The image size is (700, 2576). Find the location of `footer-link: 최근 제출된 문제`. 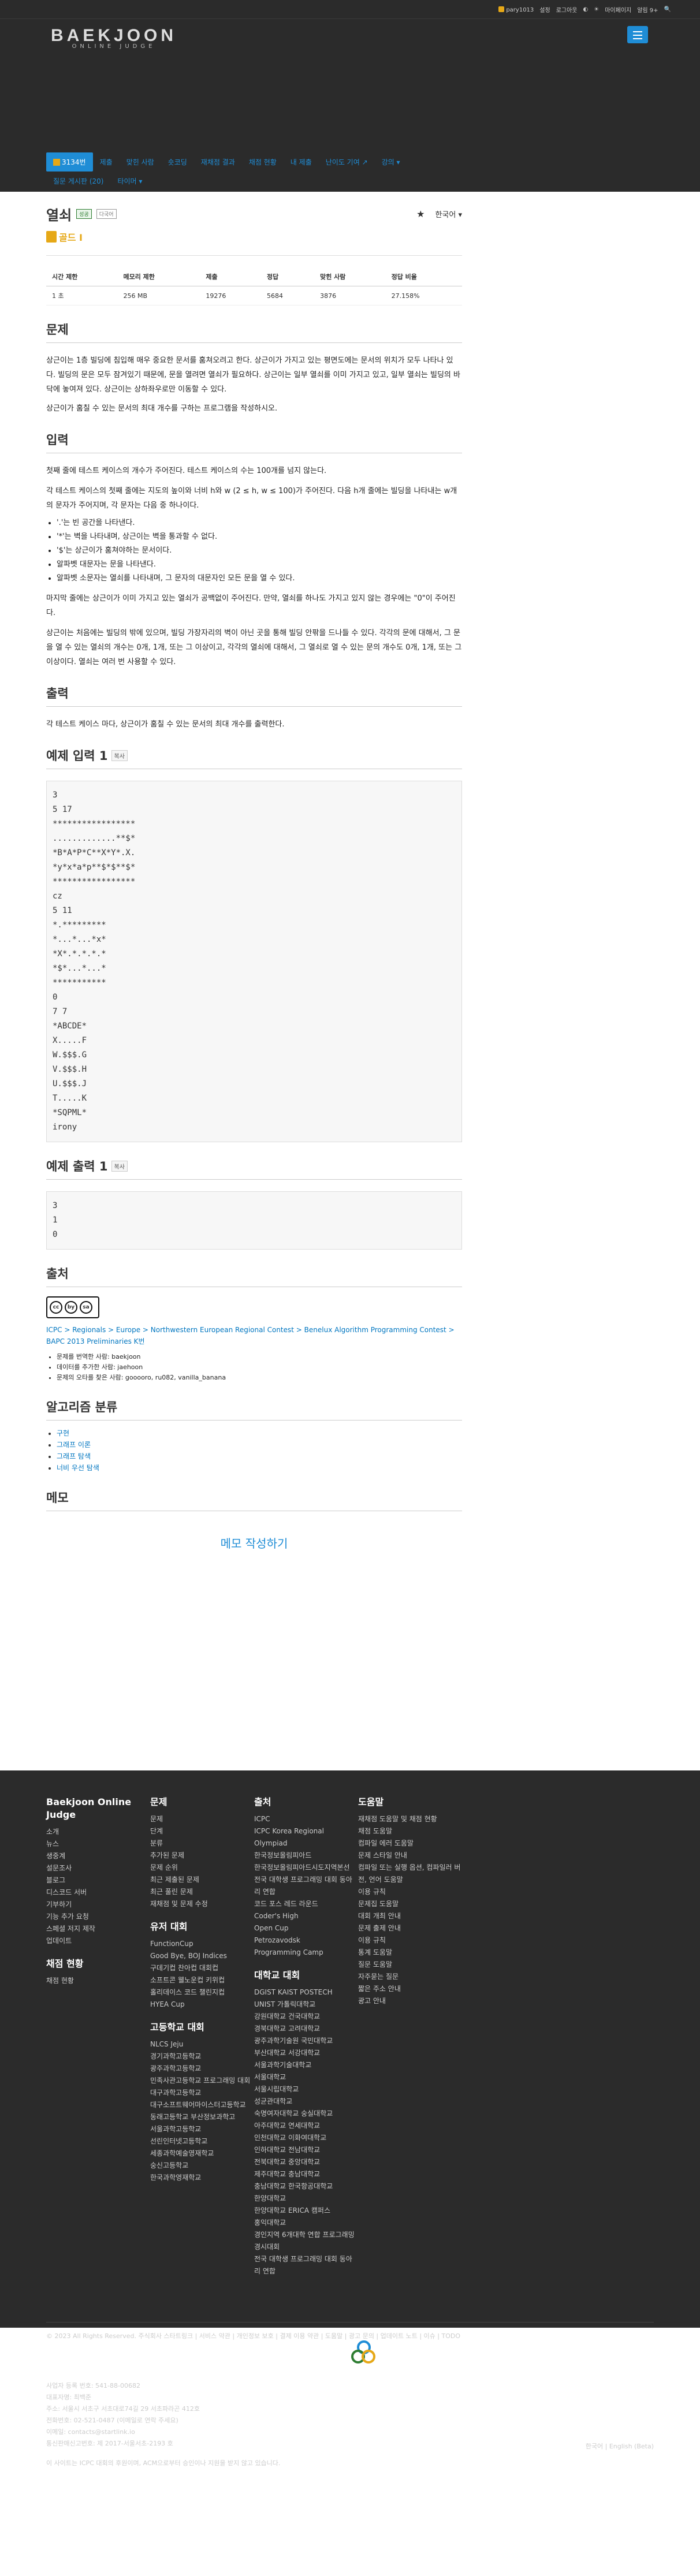

footer-link: 최근 제출된 문제 is located at coordinates (202, 1880).